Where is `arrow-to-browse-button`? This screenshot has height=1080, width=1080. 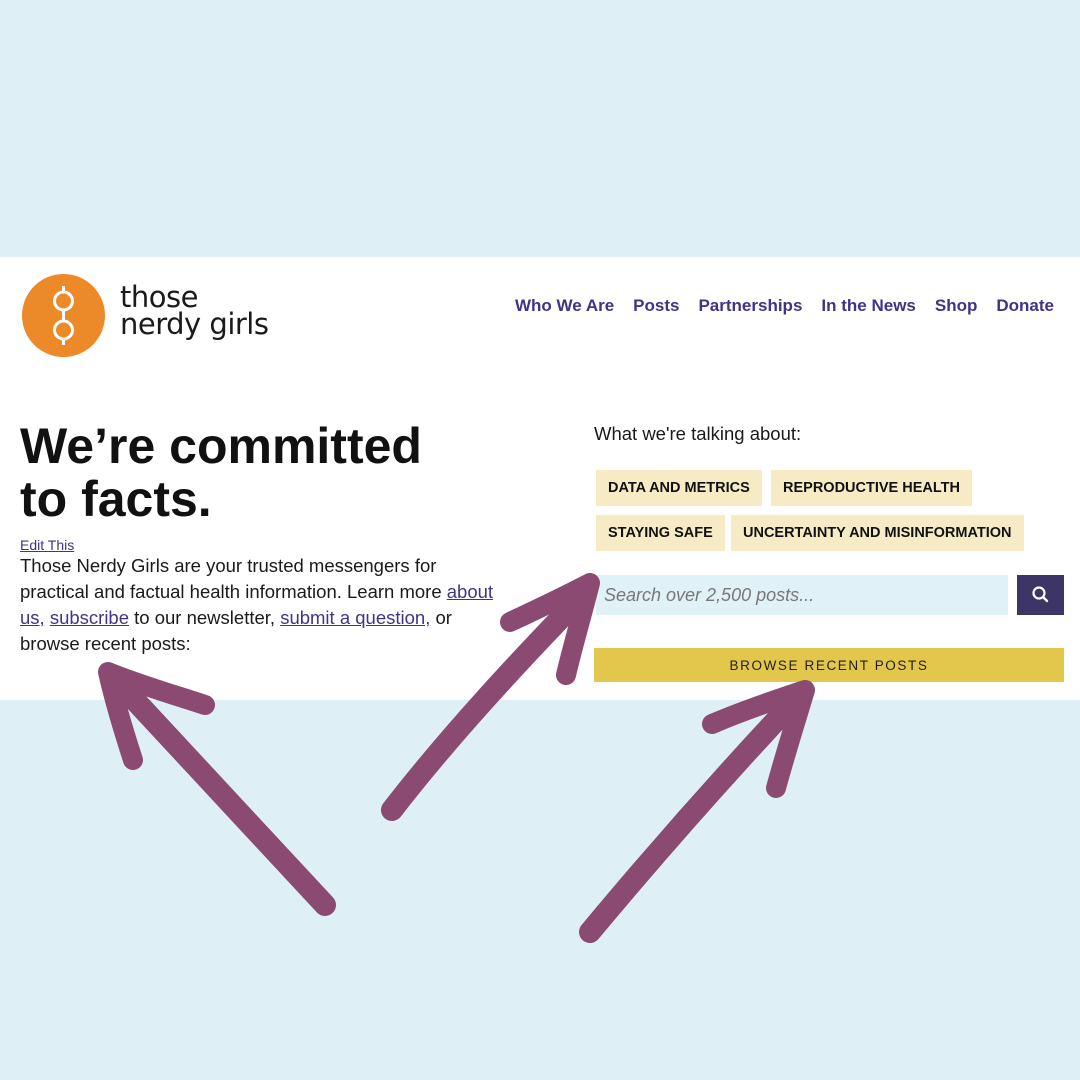 arrow-to-browse-button is located at coordinates (697, 811).